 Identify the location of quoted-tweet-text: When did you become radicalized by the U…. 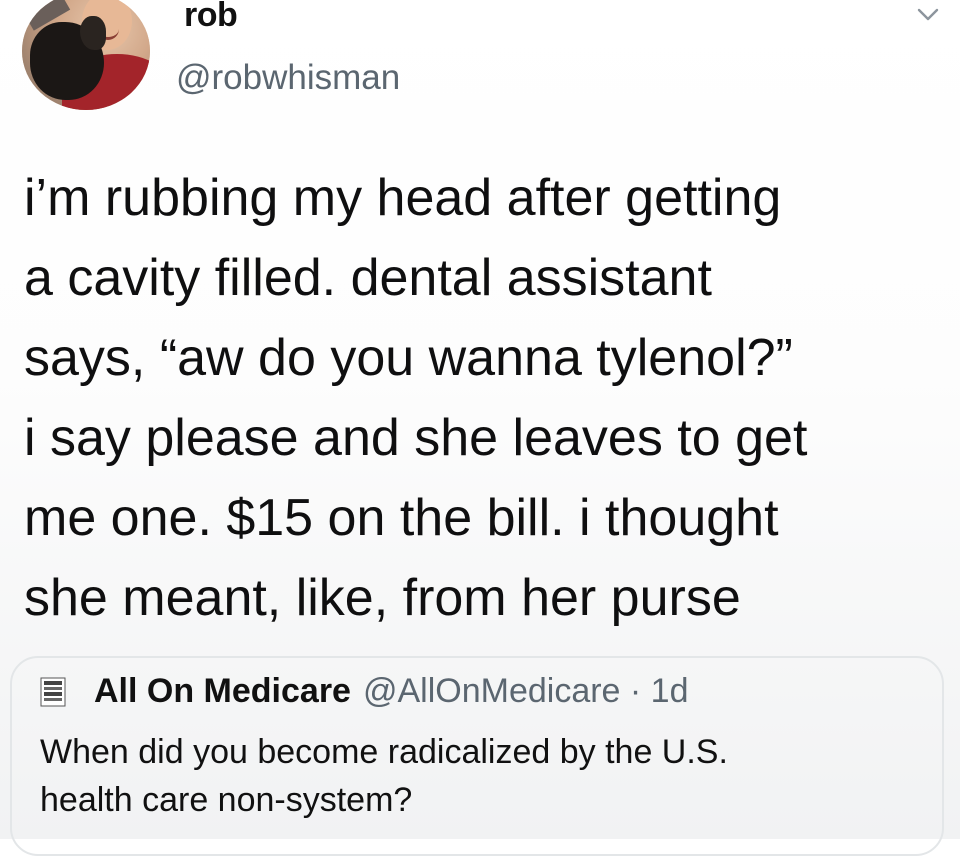
(480, 776).